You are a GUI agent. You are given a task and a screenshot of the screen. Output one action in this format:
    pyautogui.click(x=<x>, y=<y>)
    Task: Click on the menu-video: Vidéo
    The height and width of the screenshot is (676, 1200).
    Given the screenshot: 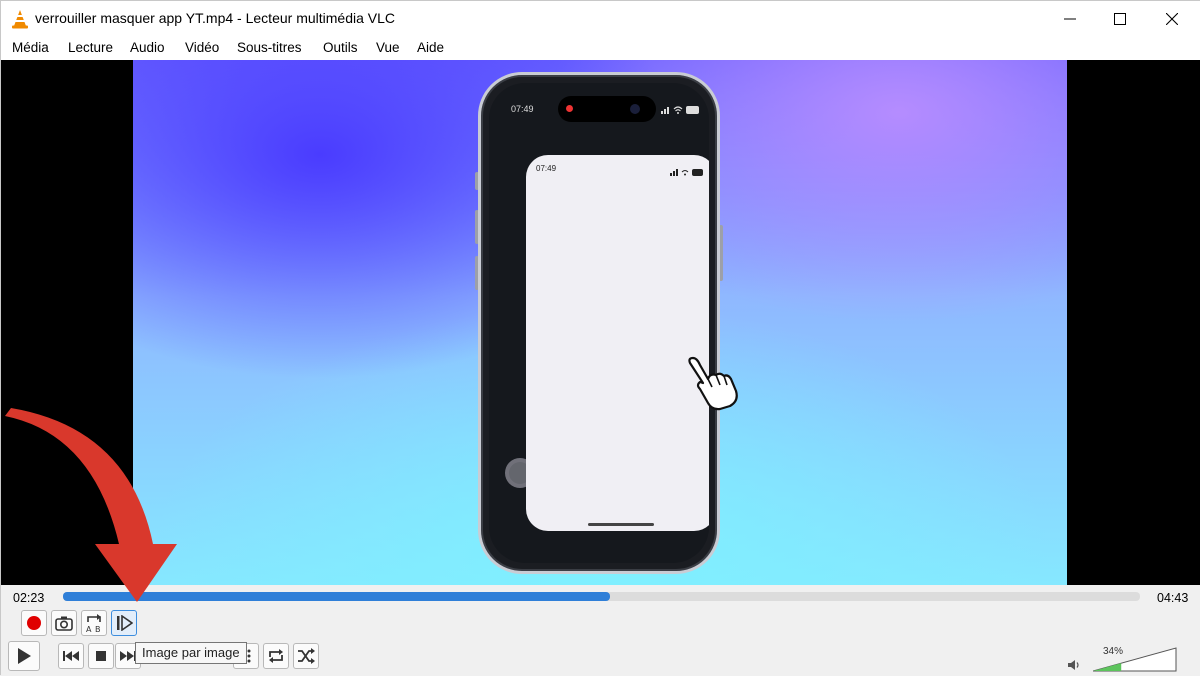 What is the action you would take?
    pyautogui.click(x=202, y=47)
    